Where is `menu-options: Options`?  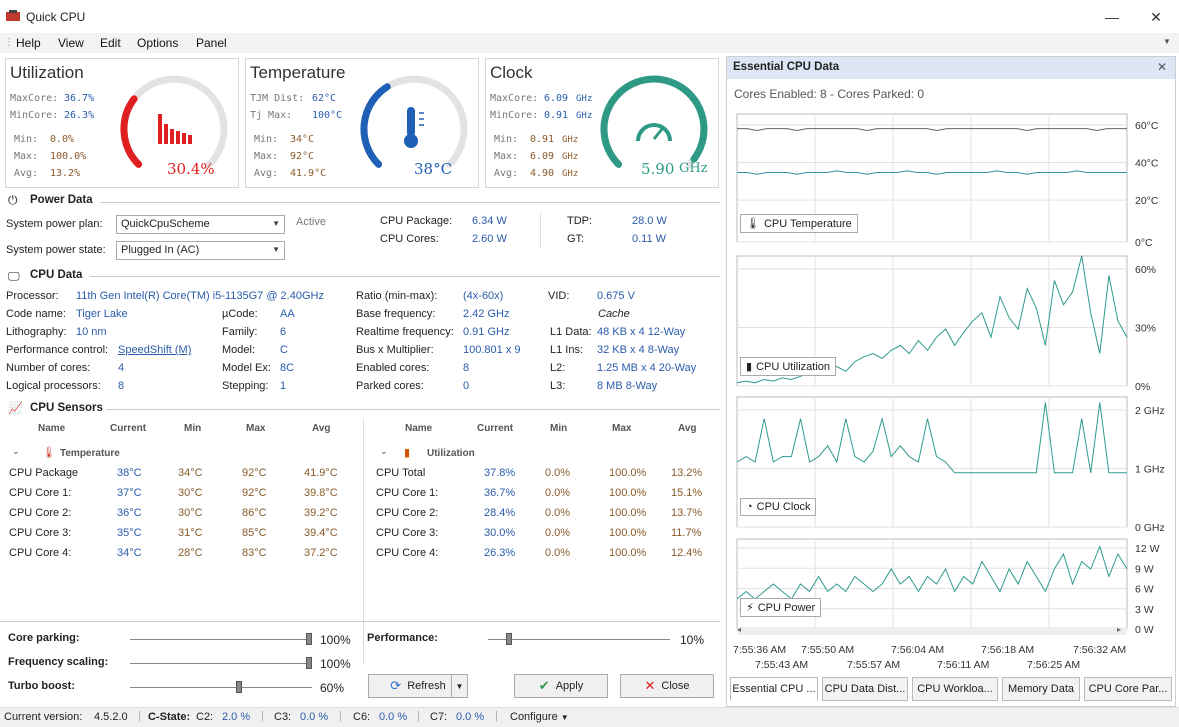
menu-options: Options is located at coordinates (157, 43).